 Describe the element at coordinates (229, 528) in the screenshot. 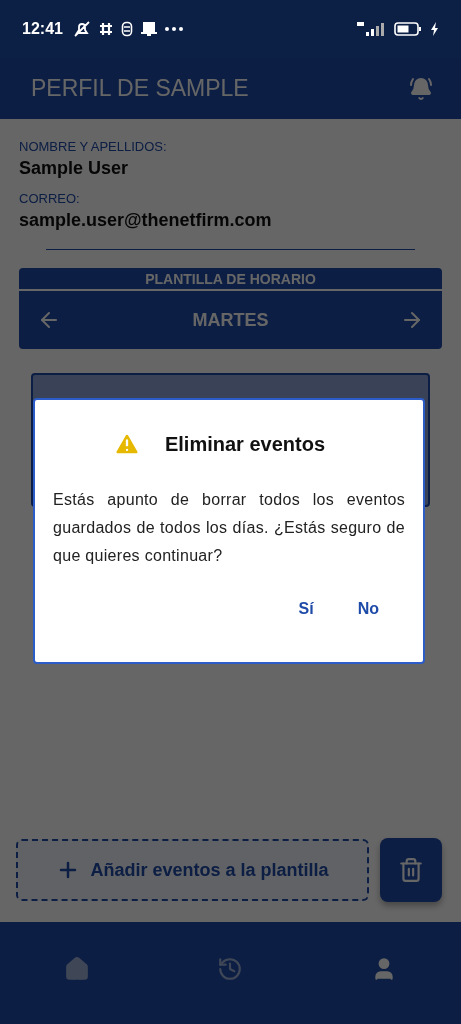

I see `dialog-message: Estás apunto de borrar todos los eventos guardados de todos los días. ¿Estás seguro de que quieres continuar?` at that location.